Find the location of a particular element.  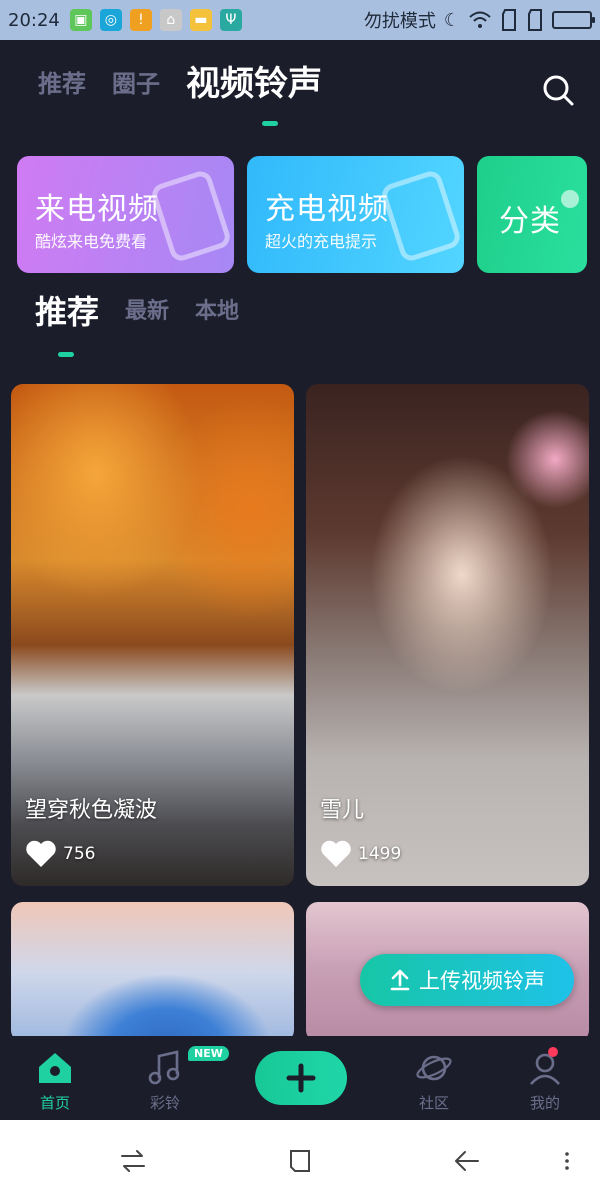

likes-count: 1499 is located at coordinates (380, 854).